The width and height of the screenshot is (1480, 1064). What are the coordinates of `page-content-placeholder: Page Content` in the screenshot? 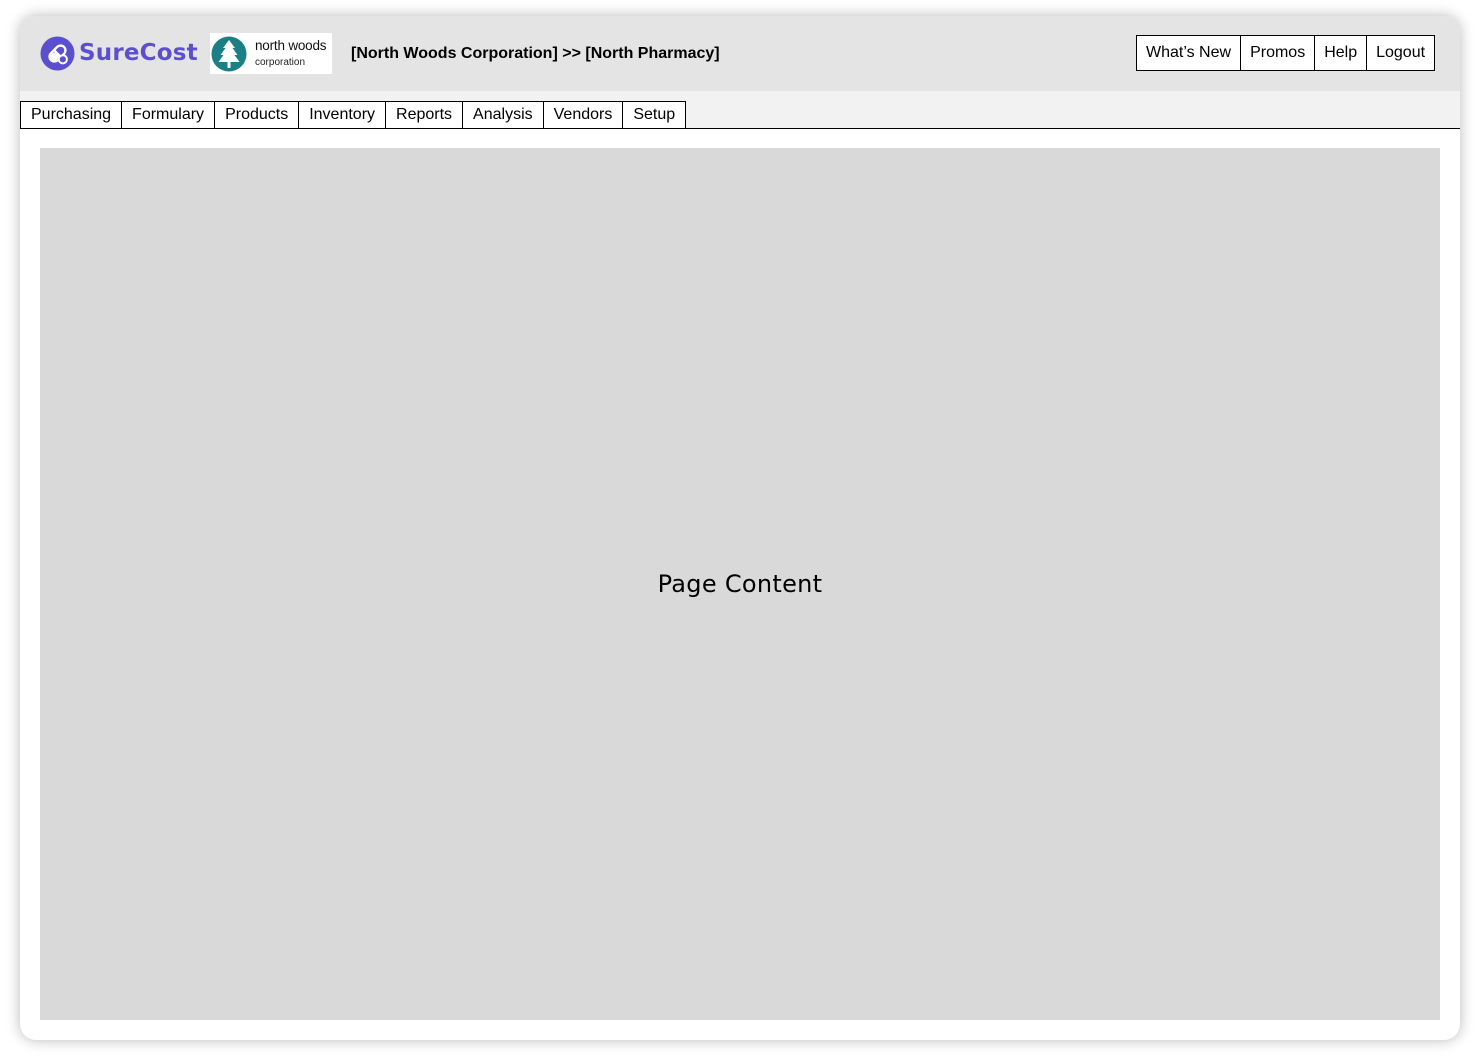 It's located at (740, 584).